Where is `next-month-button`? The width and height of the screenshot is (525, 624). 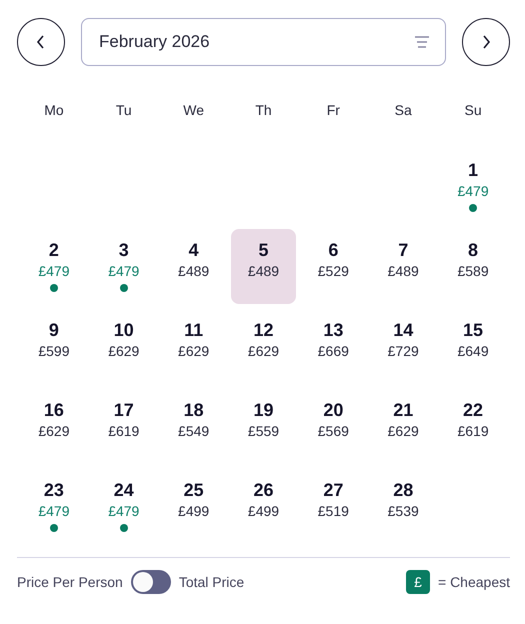
next-month-button is located at coordinates (486, 42).